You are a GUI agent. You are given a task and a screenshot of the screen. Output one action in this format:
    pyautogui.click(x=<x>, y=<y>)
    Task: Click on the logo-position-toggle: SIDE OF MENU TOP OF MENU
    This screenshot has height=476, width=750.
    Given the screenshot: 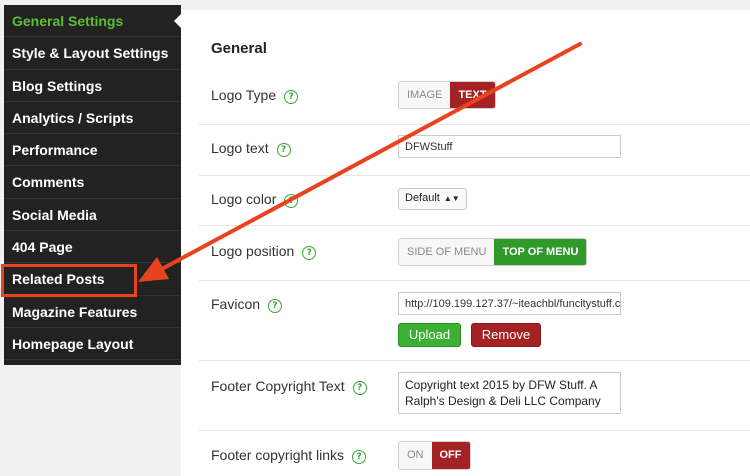 What is the action you would take?
    pyautogui.click(x=493, y=252)
    